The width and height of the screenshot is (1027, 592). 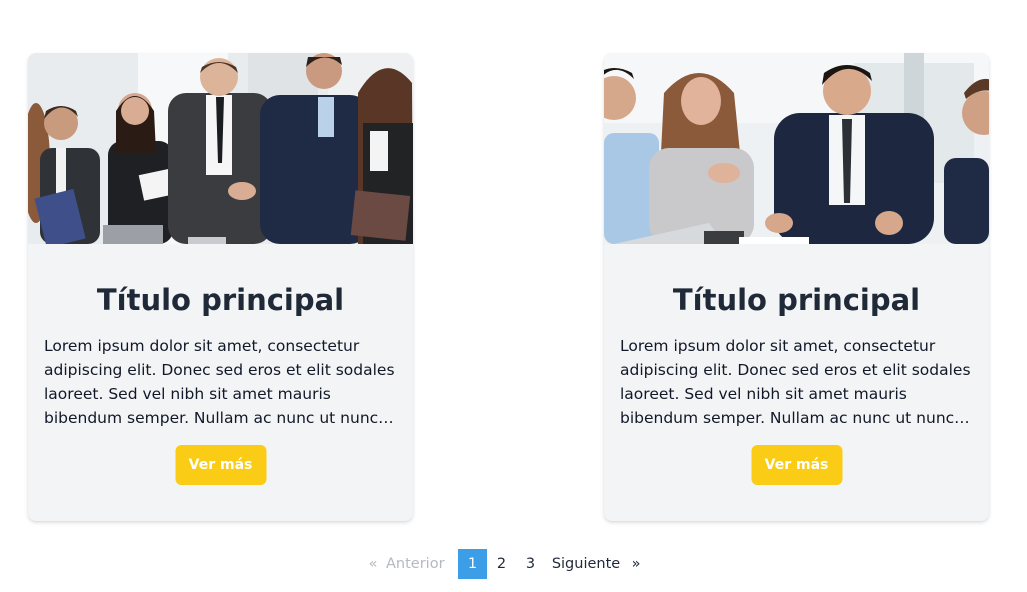 I want to click on page-link-1: 1, so click(x=472, y=564).